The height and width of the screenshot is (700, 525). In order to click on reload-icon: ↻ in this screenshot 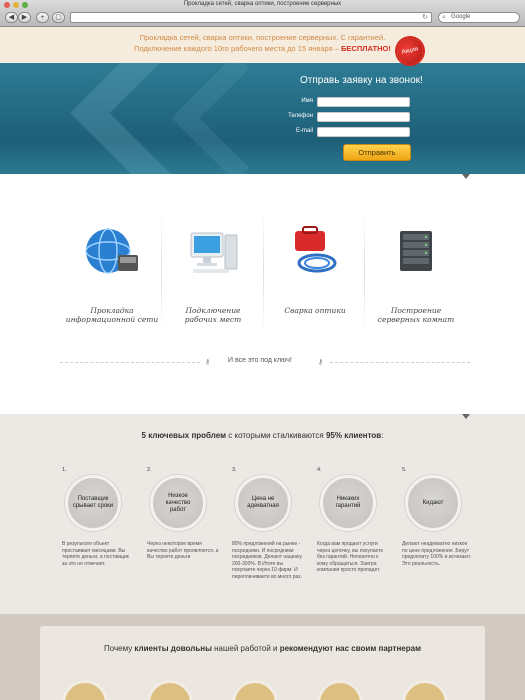, I will do `click(425, 17)`.